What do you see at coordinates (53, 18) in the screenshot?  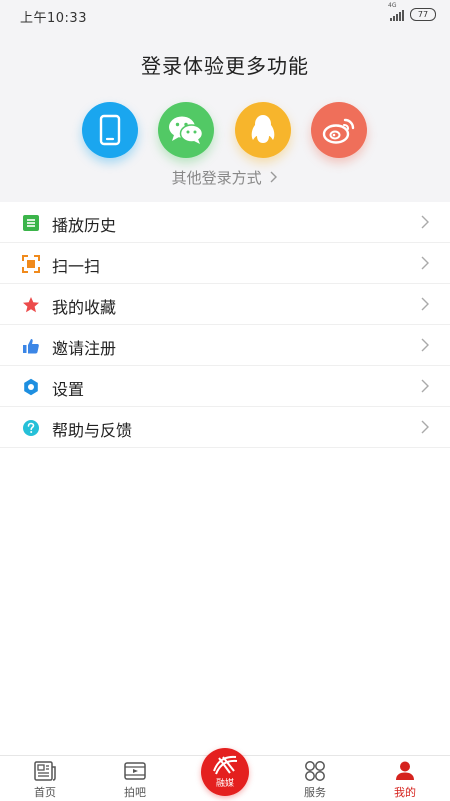 I see `status-time: 上午10:33` at bounding box center [53, 18].